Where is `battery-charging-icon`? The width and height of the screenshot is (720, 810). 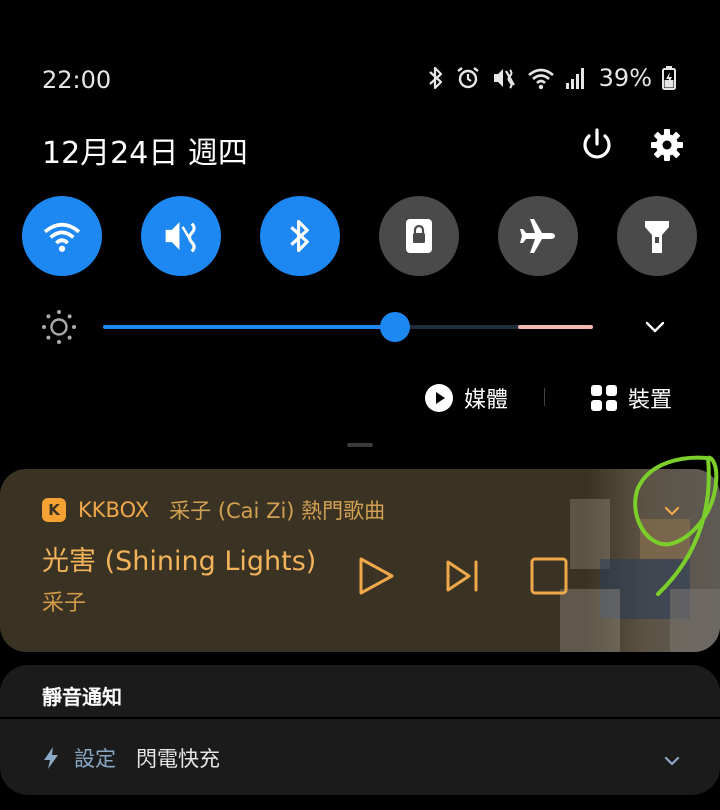 battery-charging-icon is located at coordinates (669, 78).